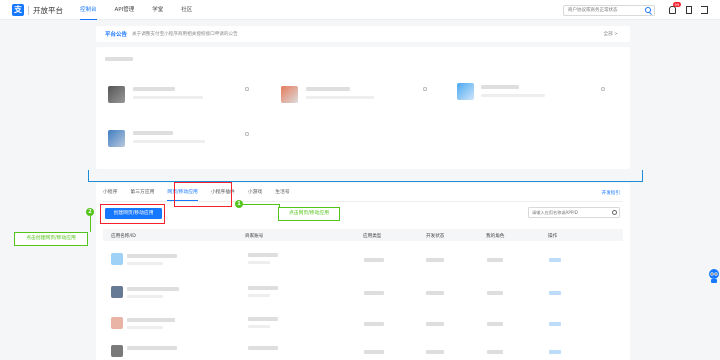  I want to click on announcement-more-link: 全部 >, so click(611, 34).